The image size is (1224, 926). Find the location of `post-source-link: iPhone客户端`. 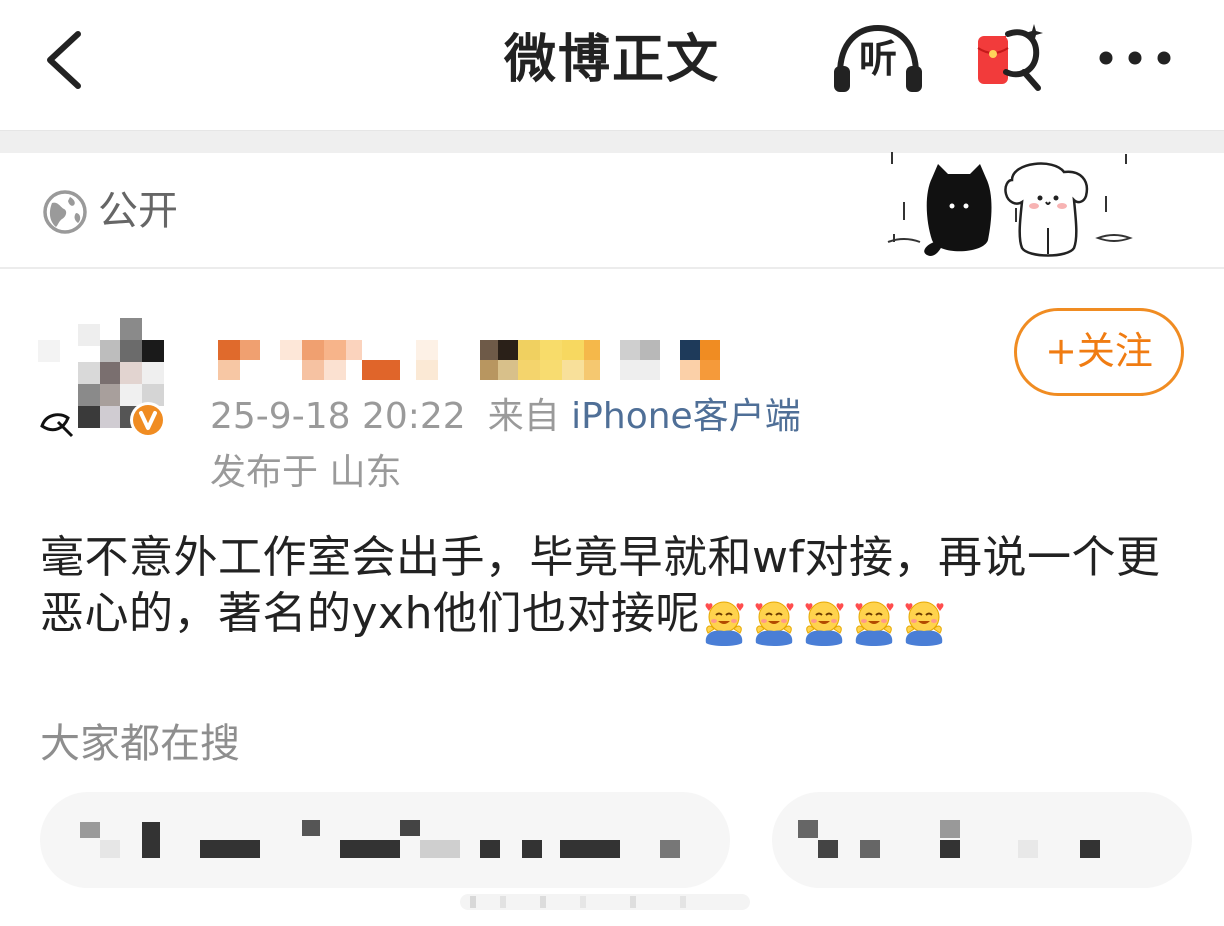

post-source-link: iPhone客户端 is located at coordinates (686, 416).